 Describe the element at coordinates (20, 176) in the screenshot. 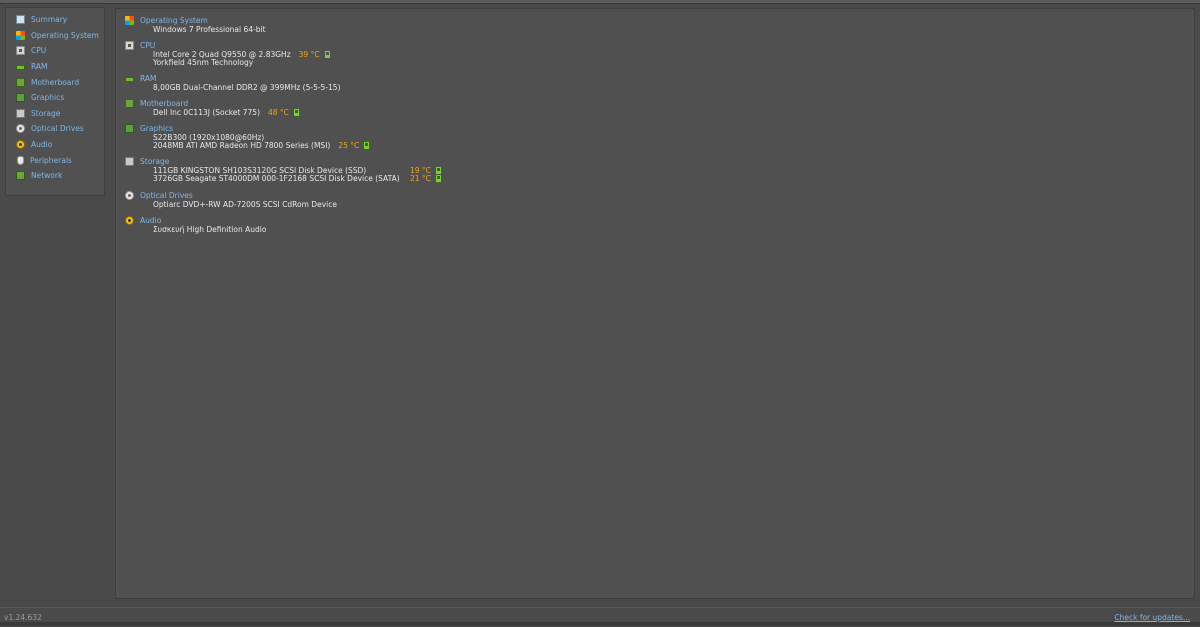

I see `network-icon` at that location.